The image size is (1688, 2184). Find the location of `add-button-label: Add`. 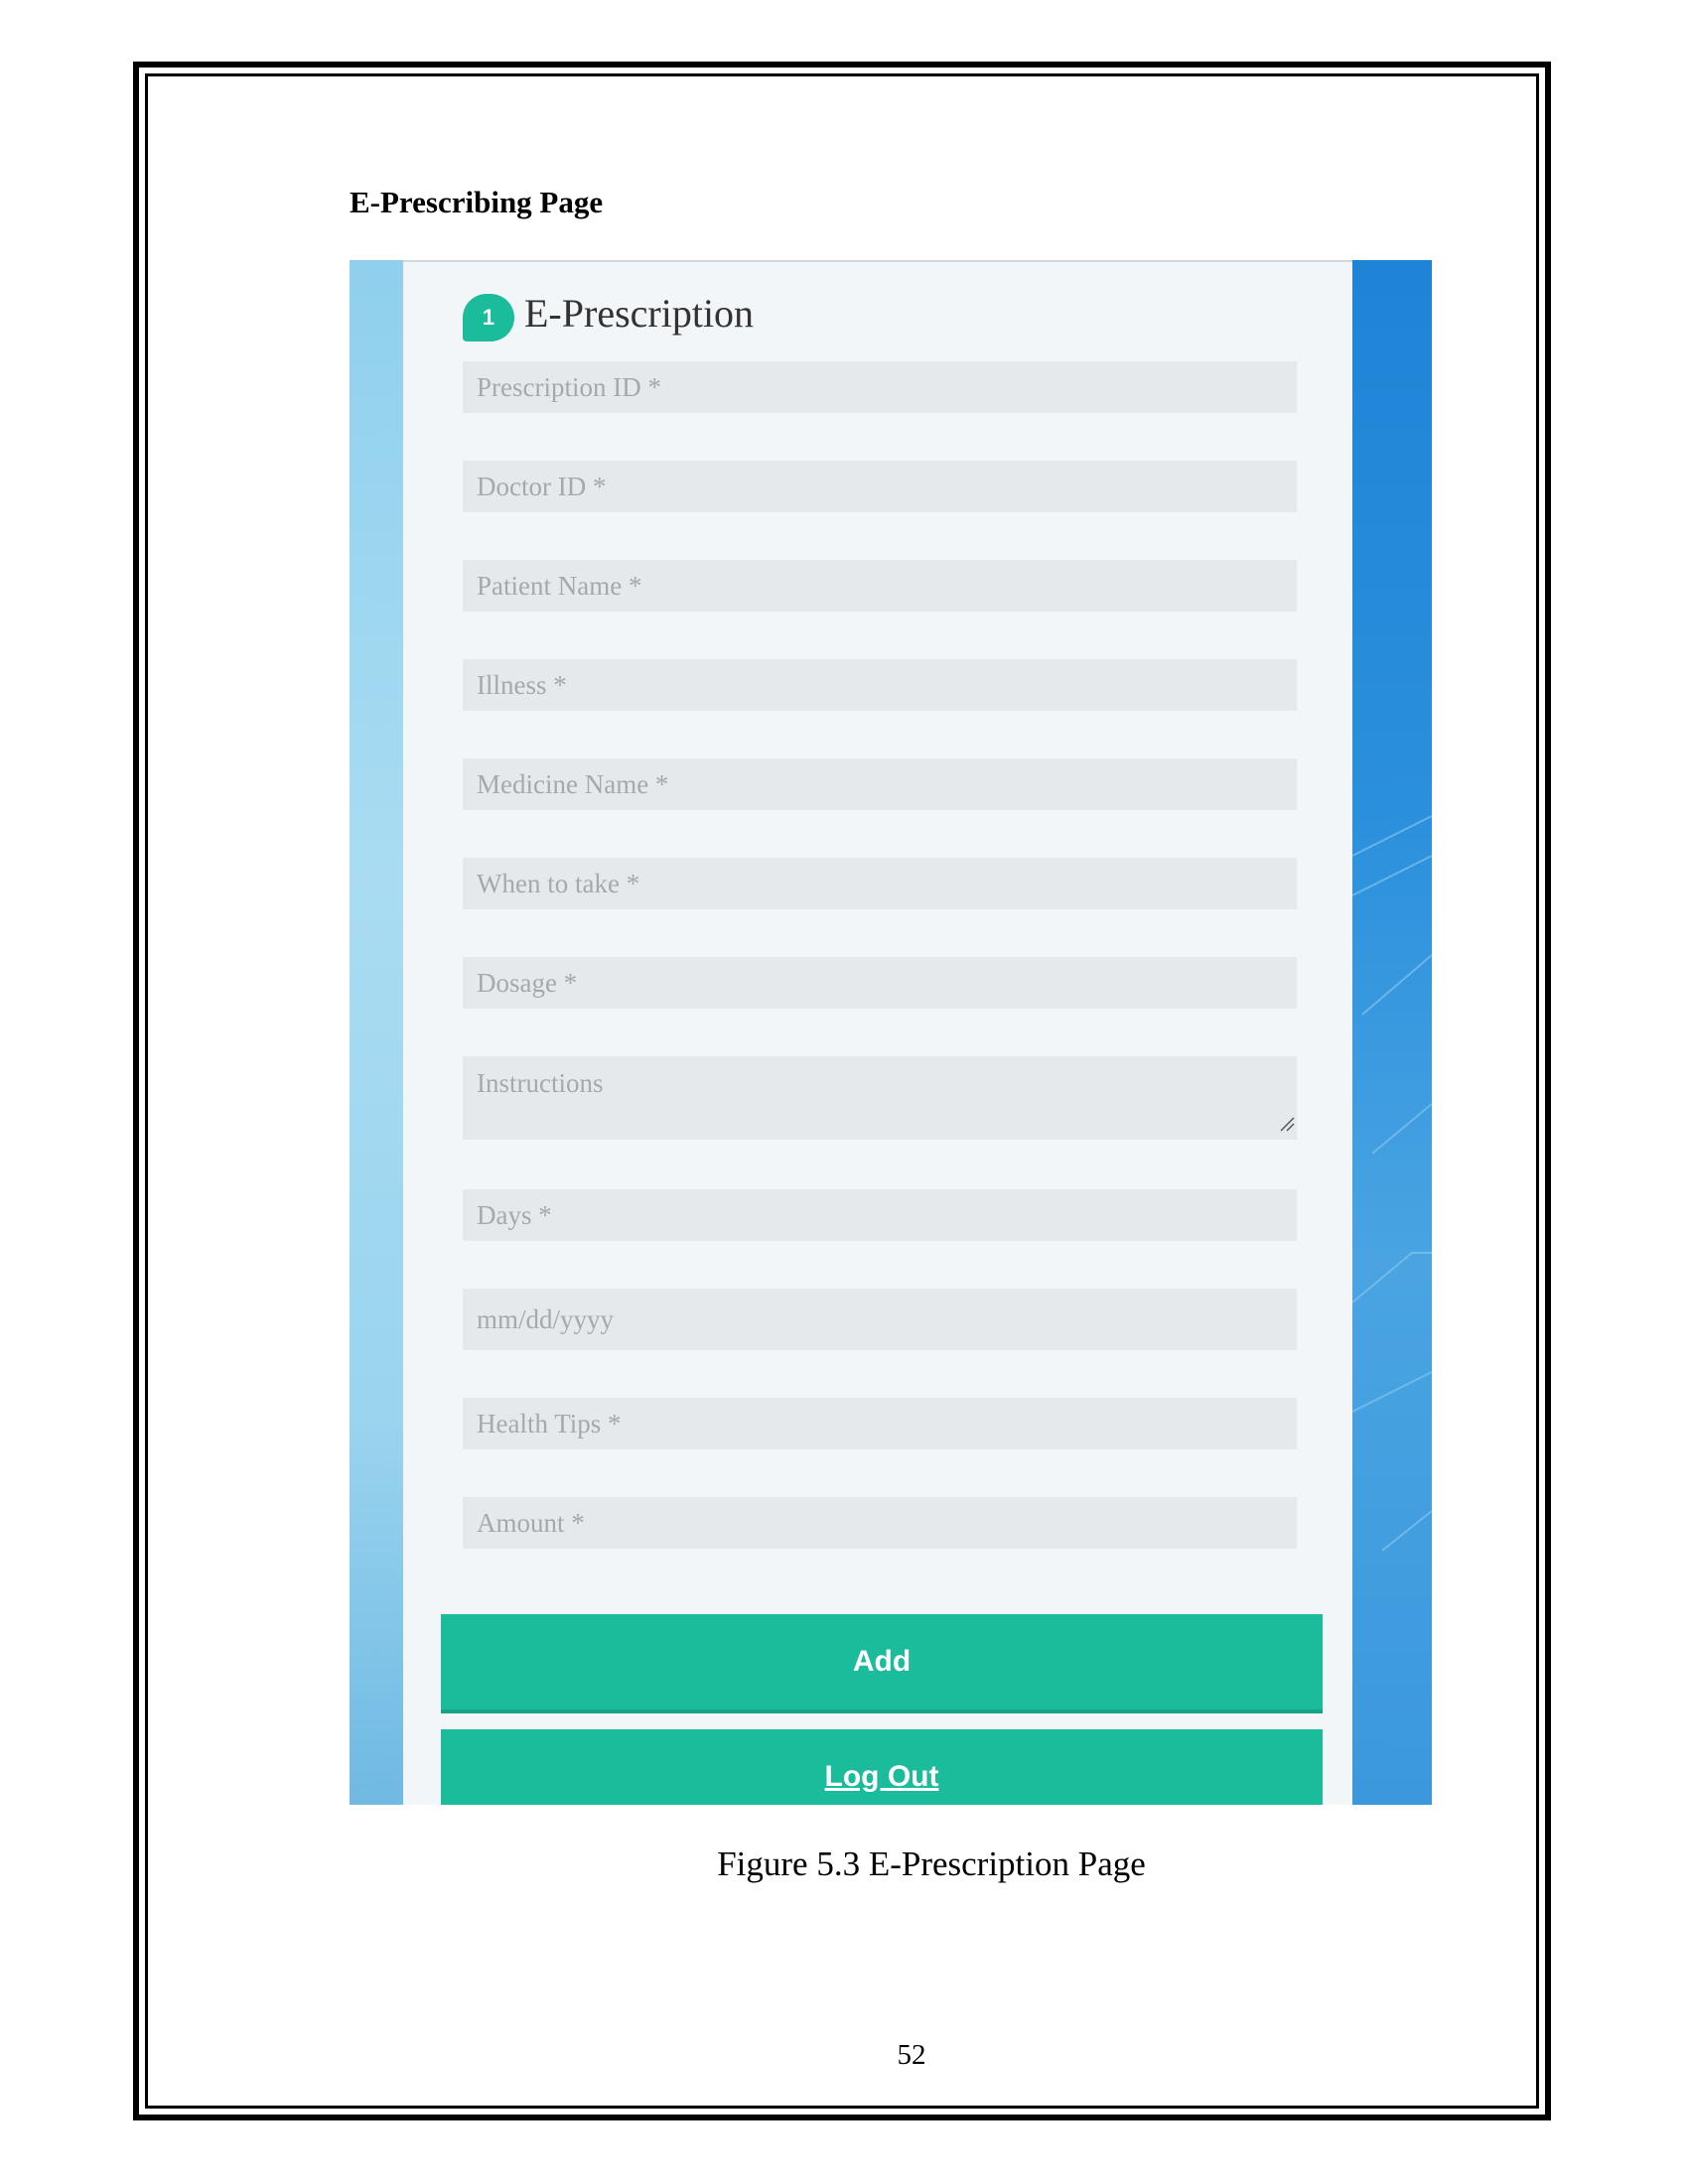

add-button-label: Add is located at coordinates (882, 1661).